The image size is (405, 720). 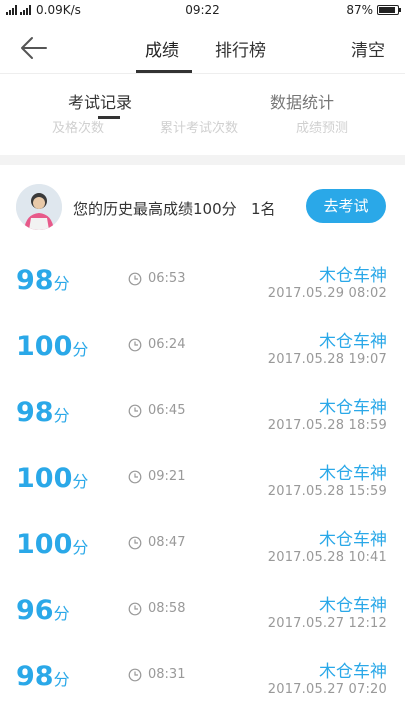 What do you see at coordinates (327, 425) in the screenshot?
I see `record-date: 2017.05.28 18:59` at bounding box center [327, 425].